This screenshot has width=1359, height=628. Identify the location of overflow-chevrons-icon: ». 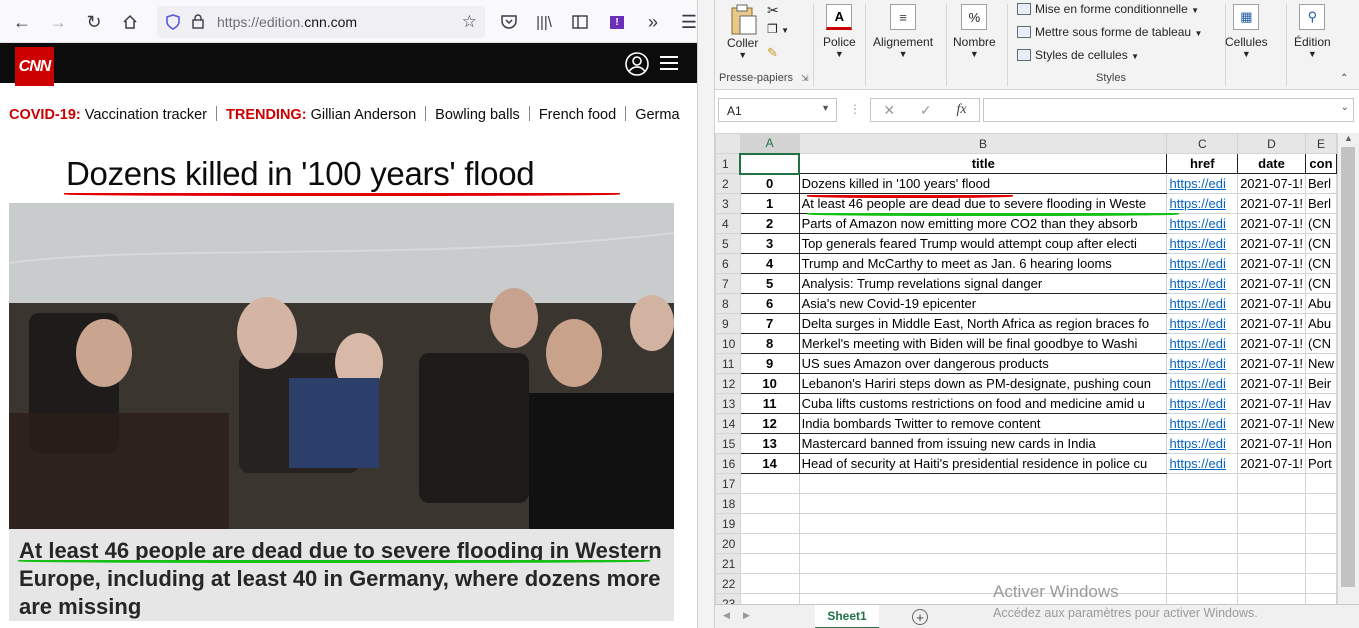
(653, 22).